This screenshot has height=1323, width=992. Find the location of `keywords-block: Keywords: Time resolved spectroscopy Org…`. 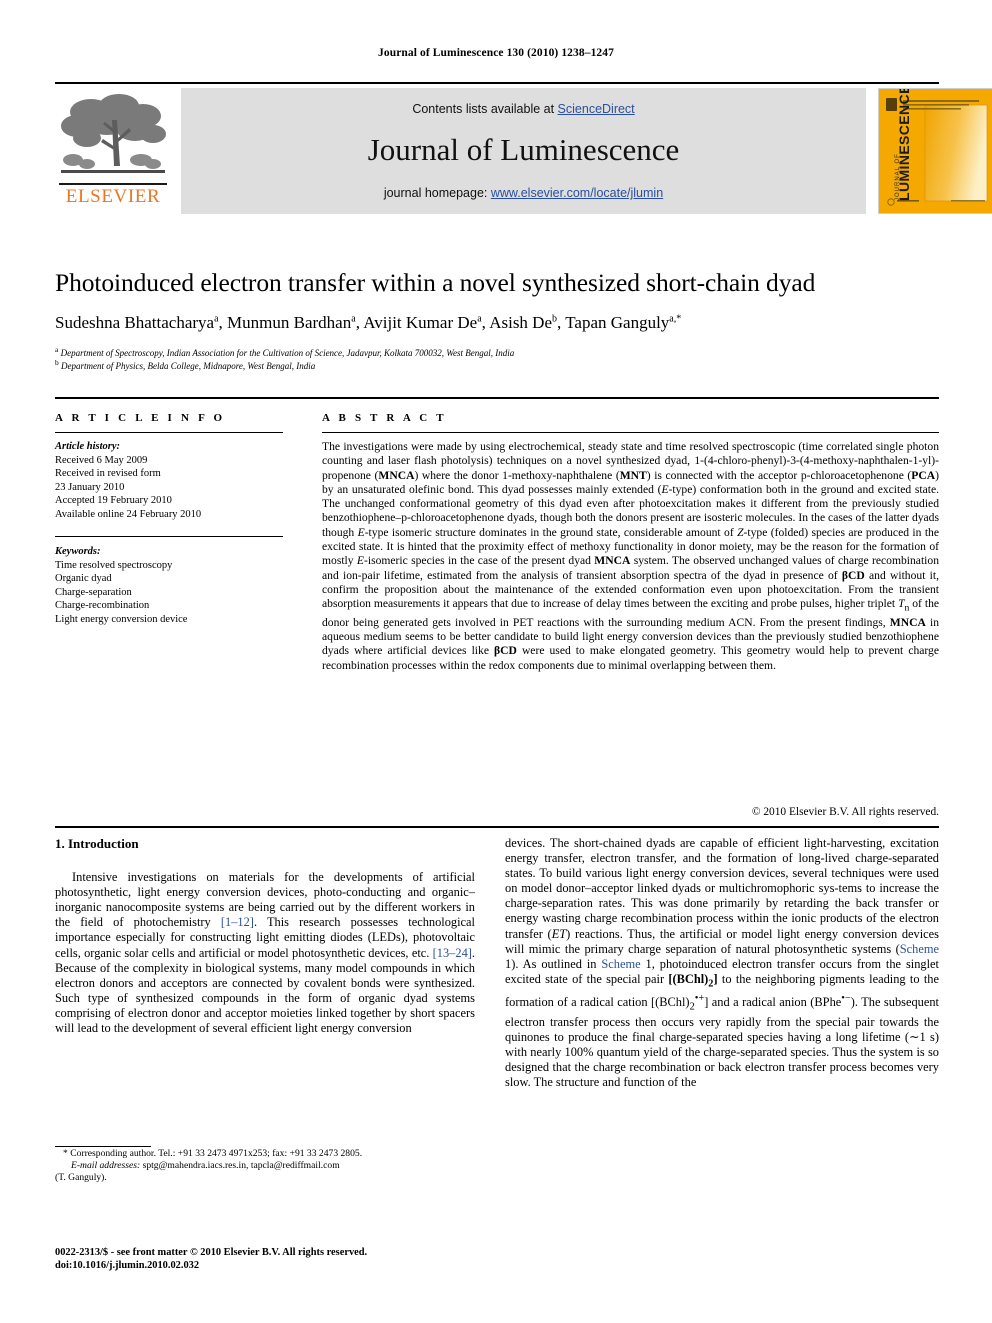

keywords-block: Keywords: Time resolved spectroscopy Org… is located at coordinates (169, 586).